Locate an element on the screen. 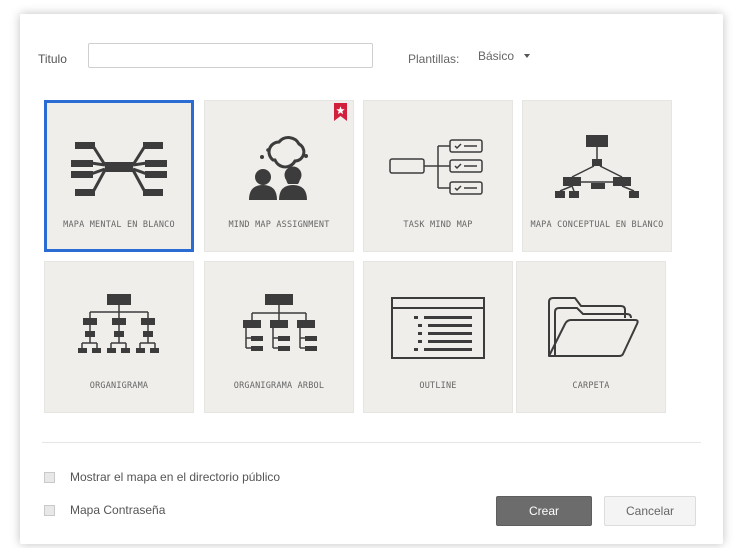 This screenshot has height=548, width=743. assignment-people-icon is located at coordinates (279, 167).